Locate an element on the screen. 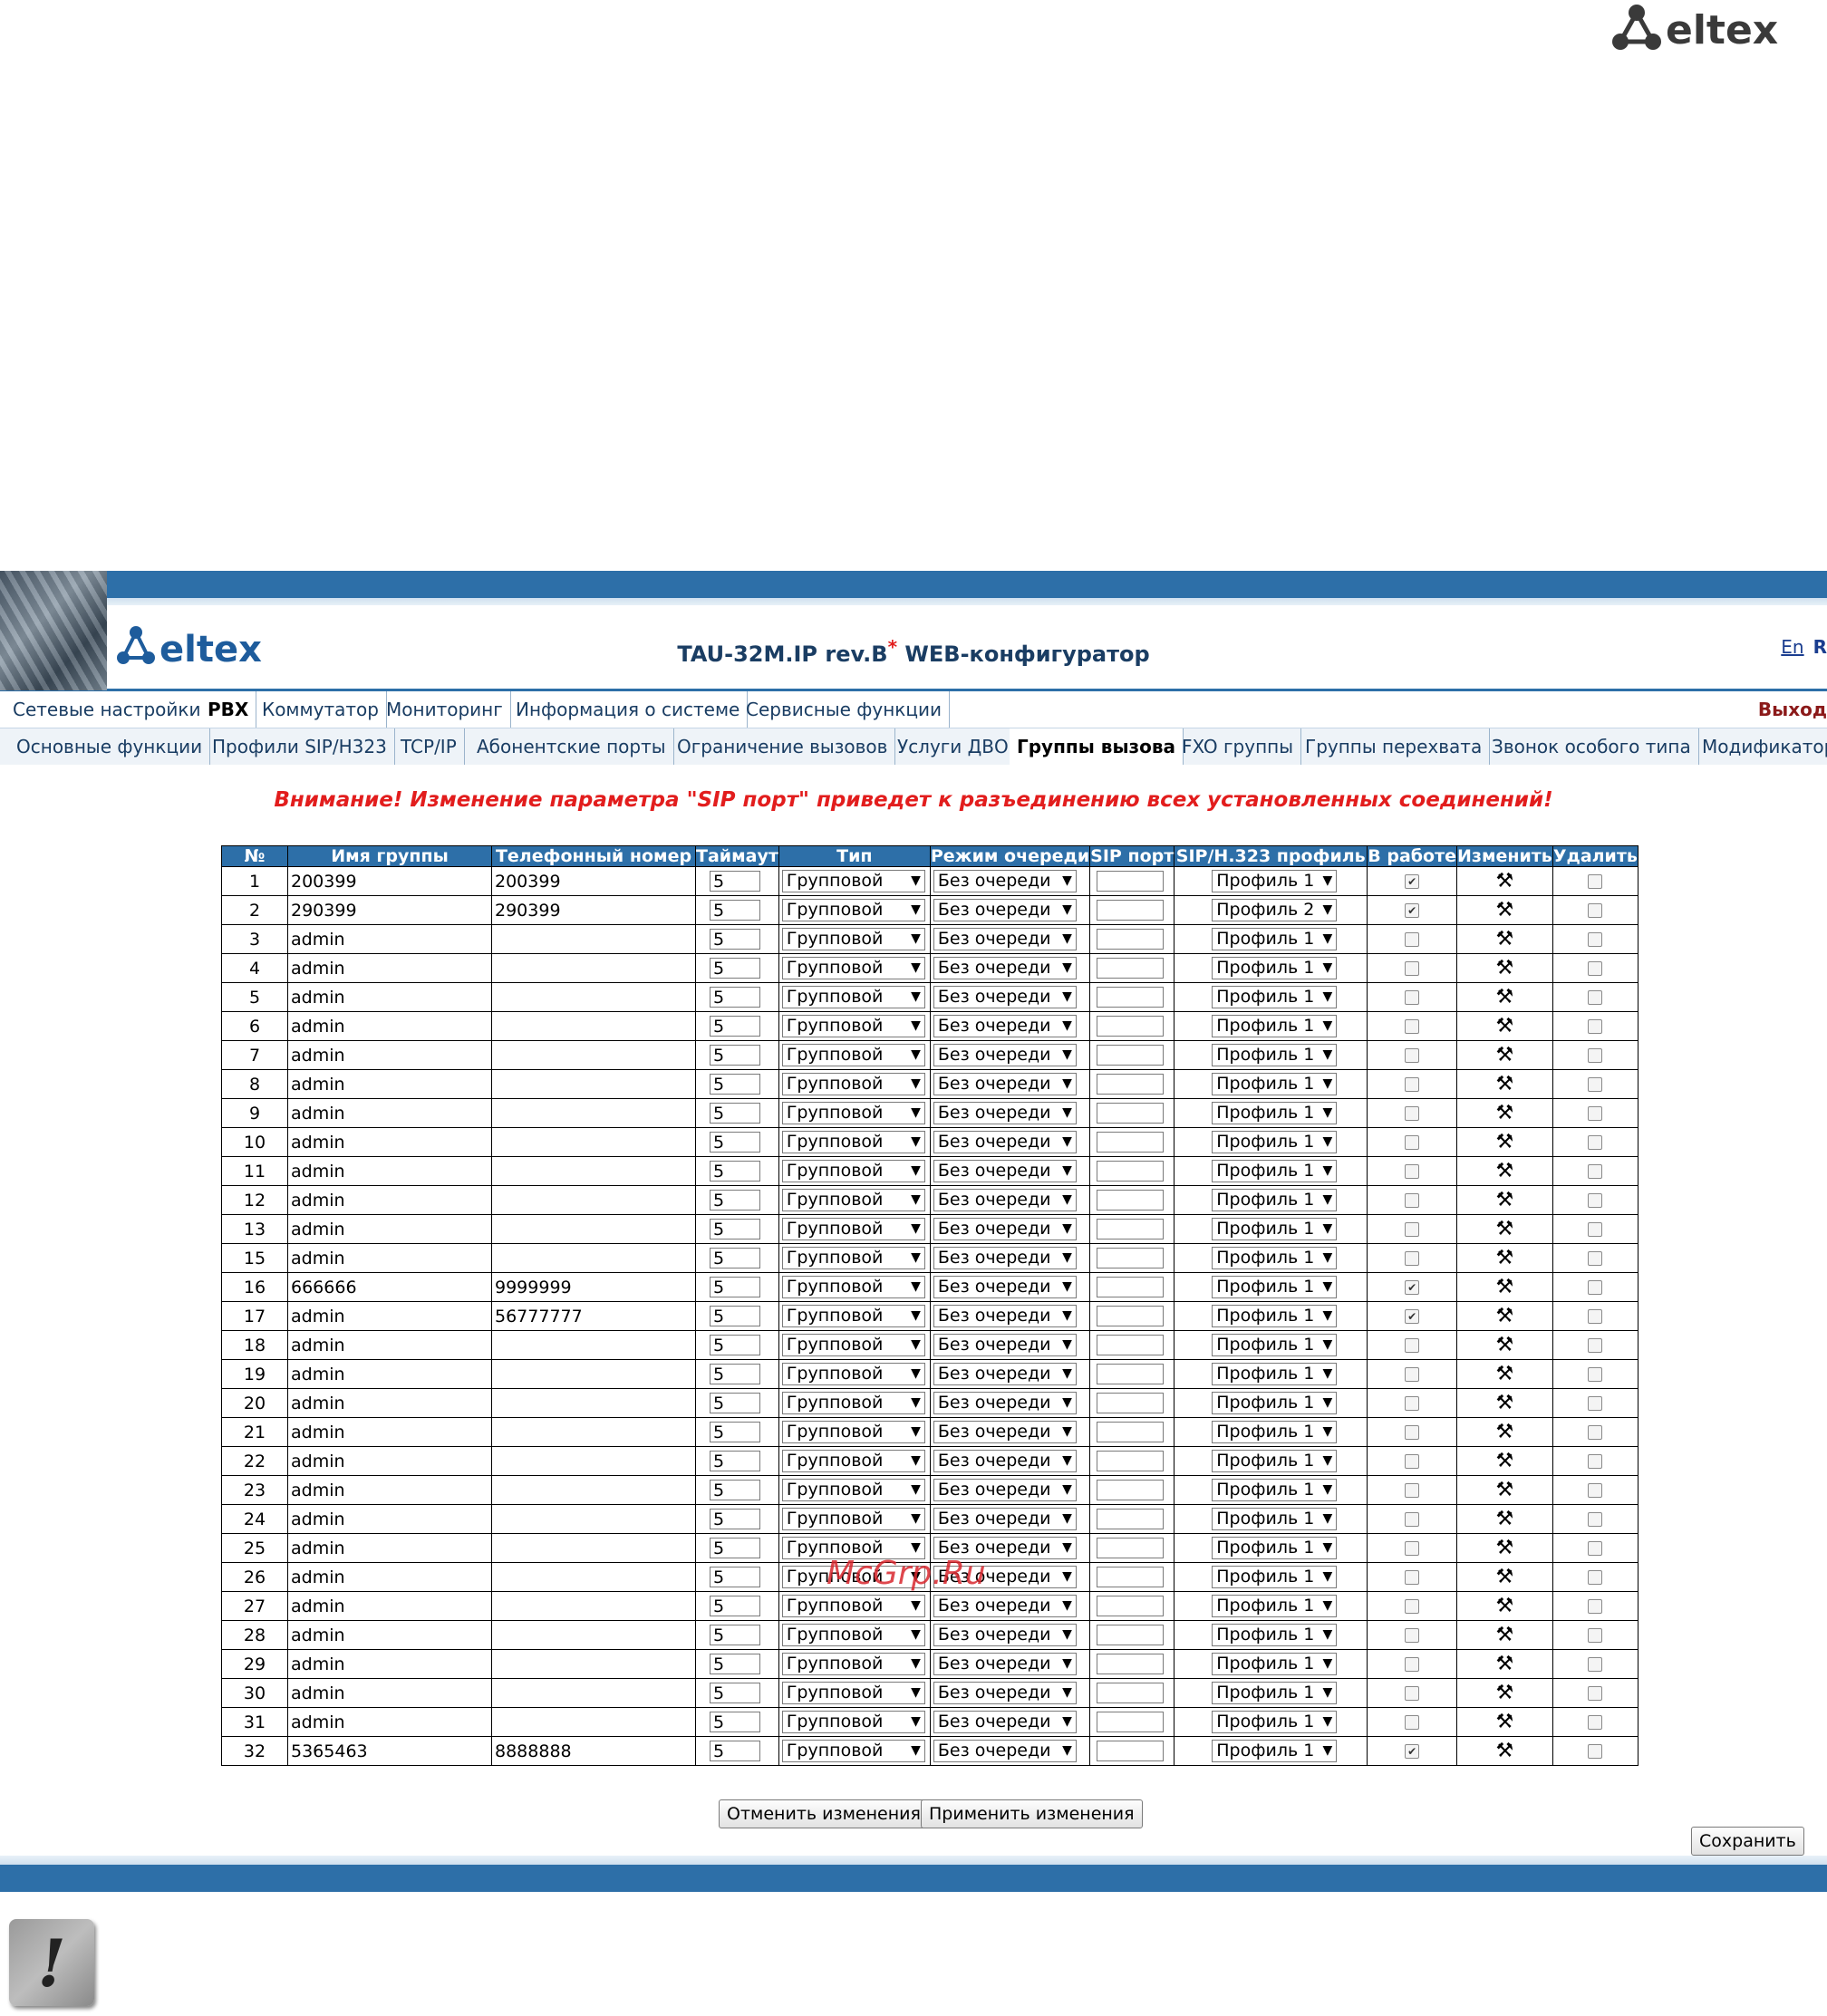  group-name-cell: 5365463 is located at coordinates (389, 1751).